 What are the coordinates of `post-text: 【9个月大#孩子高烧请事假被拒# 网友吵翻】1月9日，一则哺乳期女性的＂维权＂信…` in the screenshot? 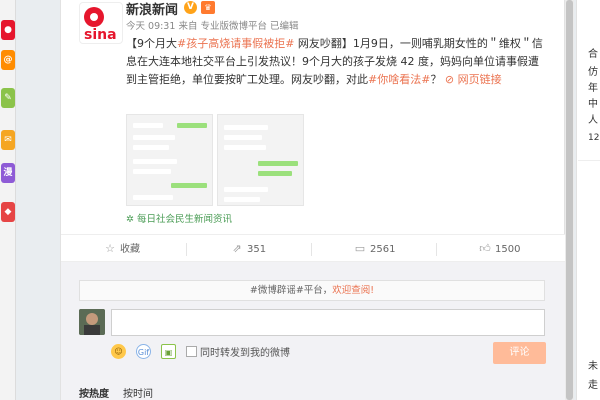 It's located at (336, 62).